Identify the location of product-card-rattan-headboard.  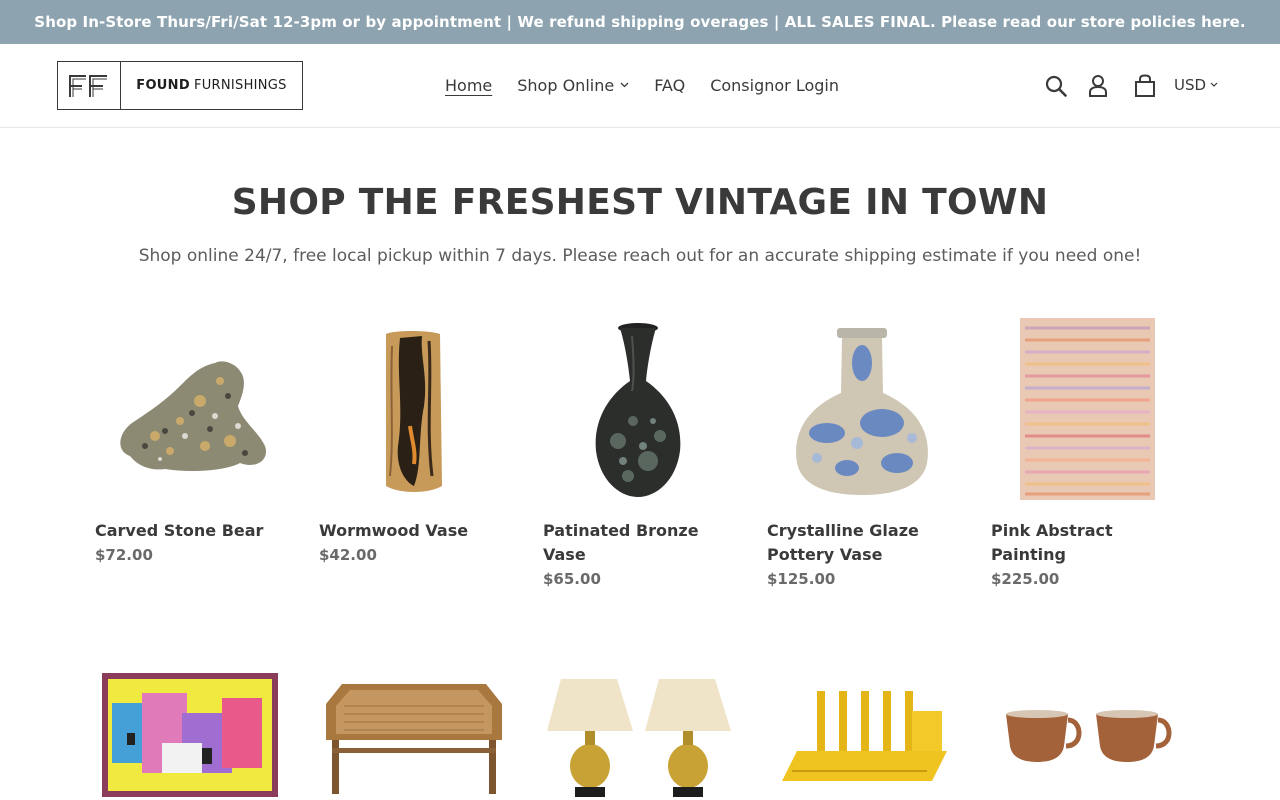
(414, 714).